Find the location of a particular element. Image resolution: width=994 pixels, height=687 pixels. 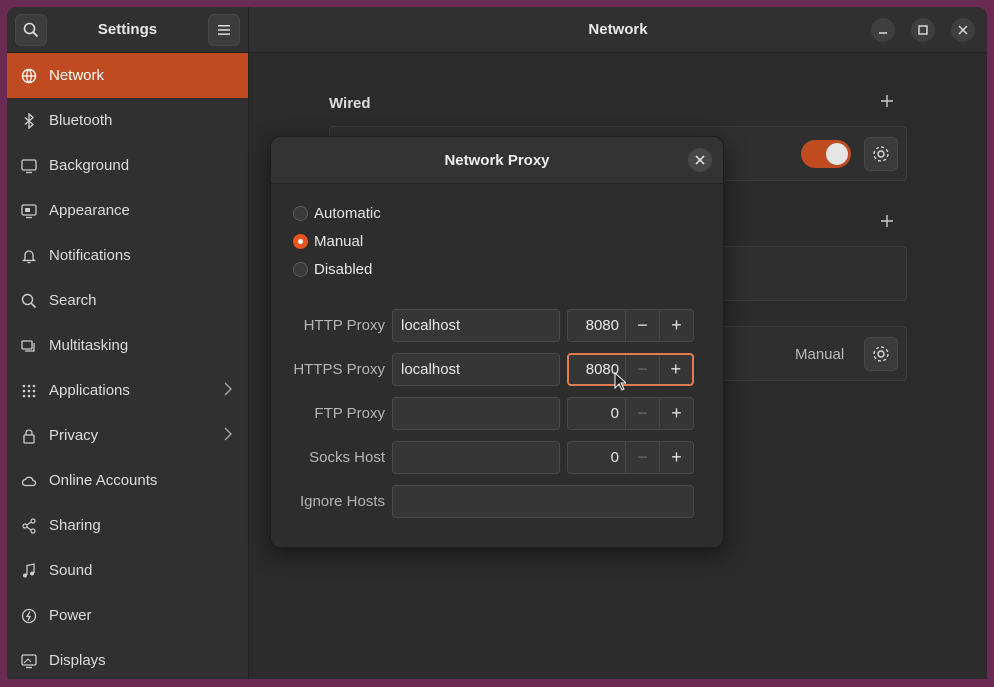

power-icon is located at coordinates (29, 616).